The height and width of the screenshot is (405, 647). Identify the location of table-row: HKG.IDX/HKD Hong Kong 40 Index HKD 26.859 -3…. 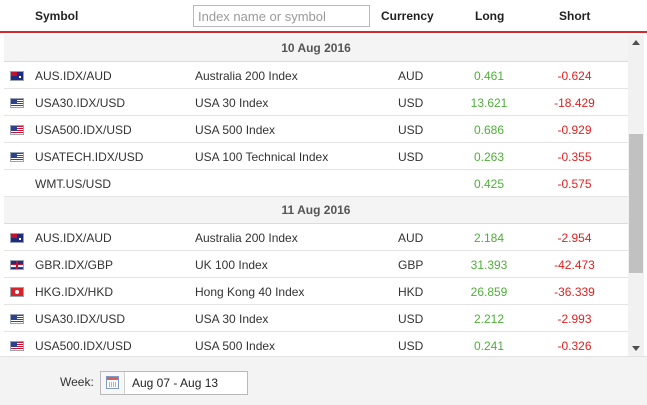
(316, 291).